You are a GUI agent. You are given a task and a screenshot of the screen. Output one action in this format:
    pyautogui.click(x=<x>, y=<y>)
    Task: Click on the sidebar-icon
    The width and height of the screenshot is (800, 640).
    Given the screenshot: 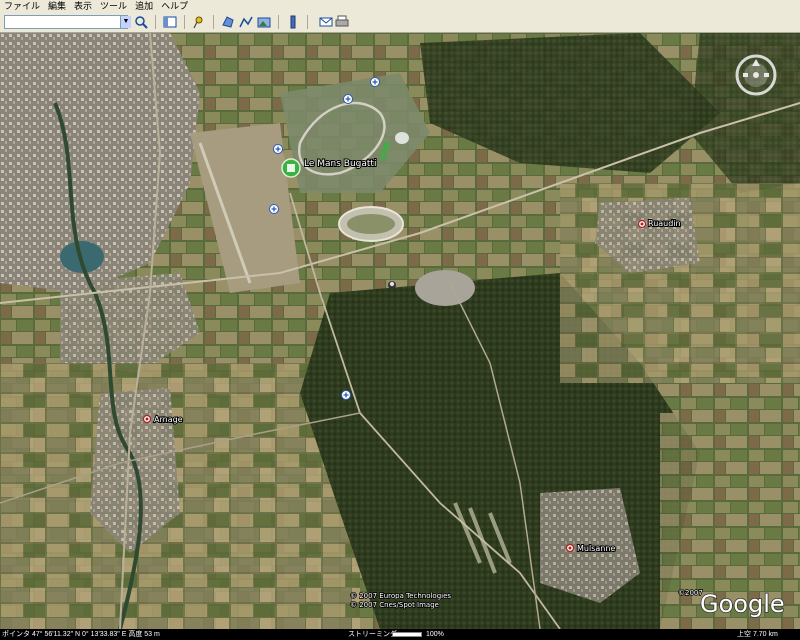 What is the action you would take?
    pyautogui.click(x=170, y=22)
    